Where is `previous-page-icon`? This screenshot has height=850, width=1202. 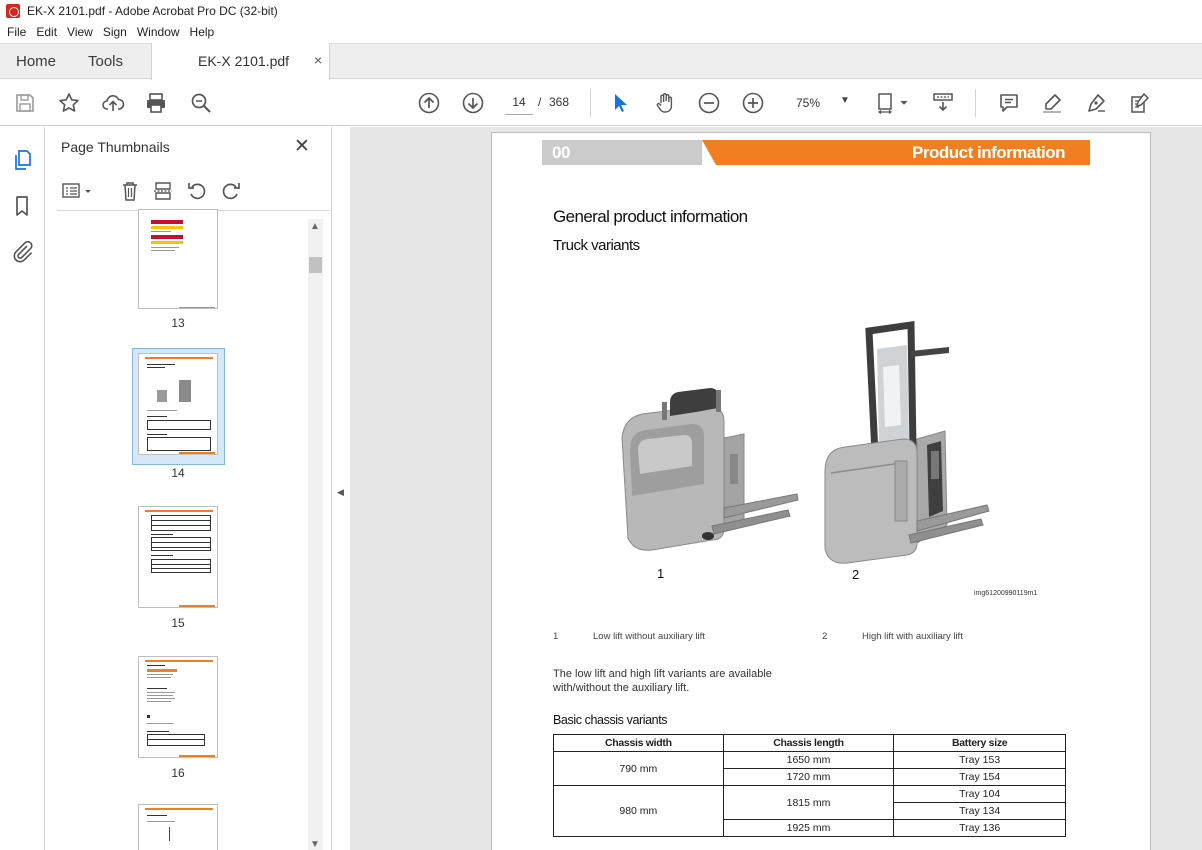
previous-page-icon is located at coordinates (429, 103).